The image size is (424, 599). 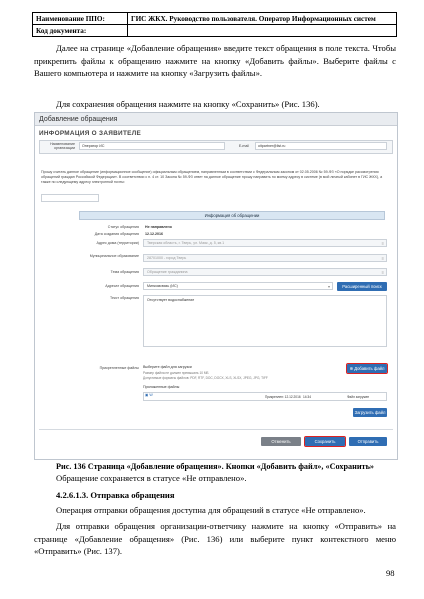 I want to click on file-date: Прикреплен: 12.12.2016, so click(x=283, y=397).